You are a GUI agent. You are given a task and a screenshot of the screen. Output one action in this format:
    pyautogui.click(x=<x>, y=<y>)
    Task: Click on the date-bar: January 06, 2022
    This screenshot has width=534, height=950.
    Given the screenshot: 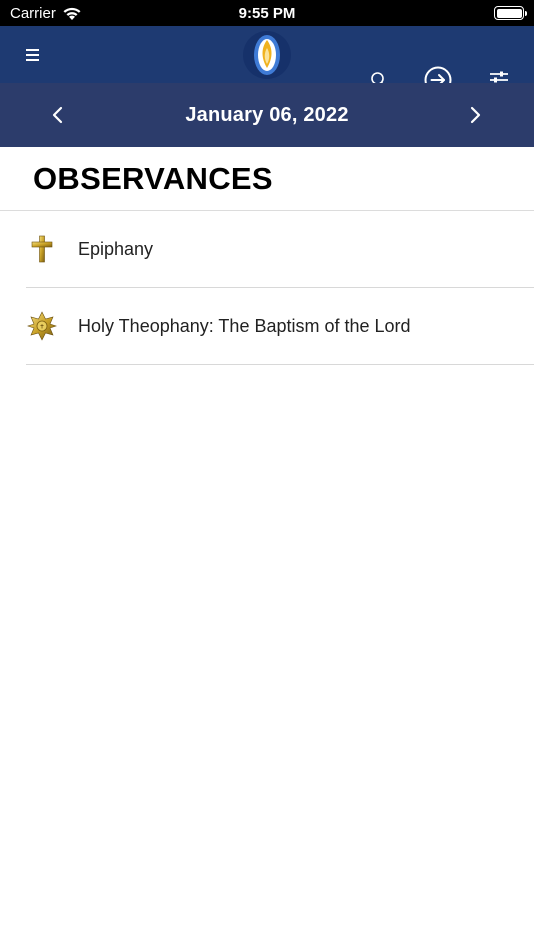 What is the action you would take?
    pyautogui.click(x=267, y=115)
    